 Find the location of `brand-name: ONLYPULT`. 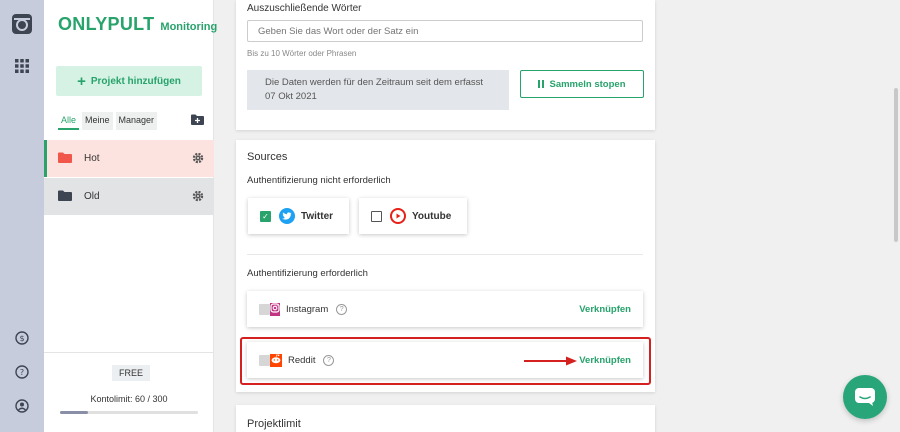

brand-name: ONLYPULT is located at coordinates (106, 24).